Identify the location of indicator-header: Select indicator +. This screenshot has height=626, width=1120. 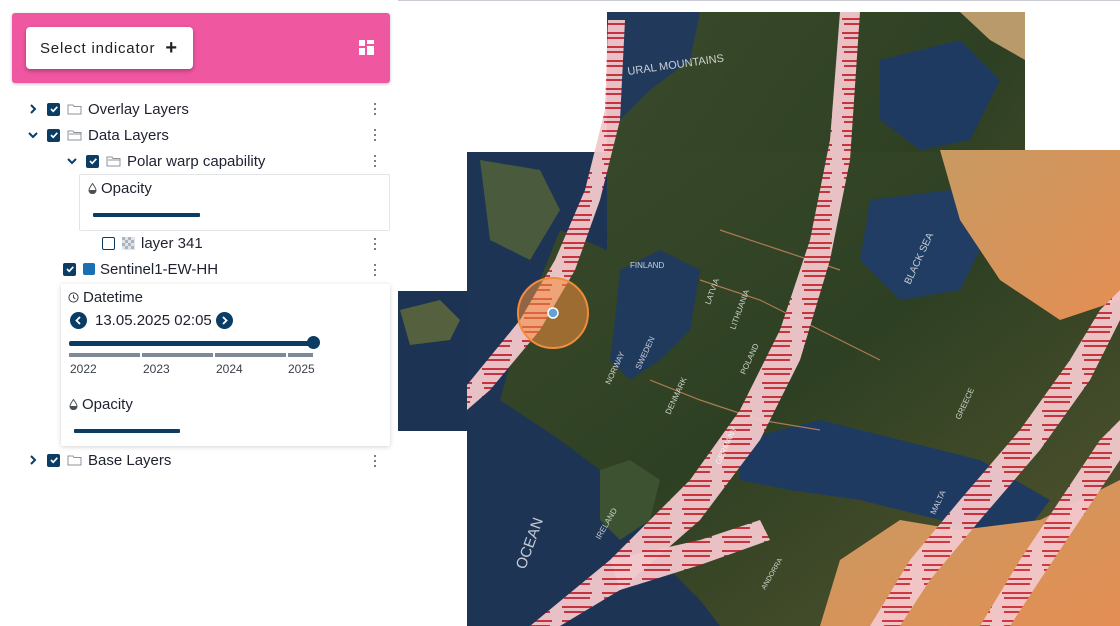
(201, 48).